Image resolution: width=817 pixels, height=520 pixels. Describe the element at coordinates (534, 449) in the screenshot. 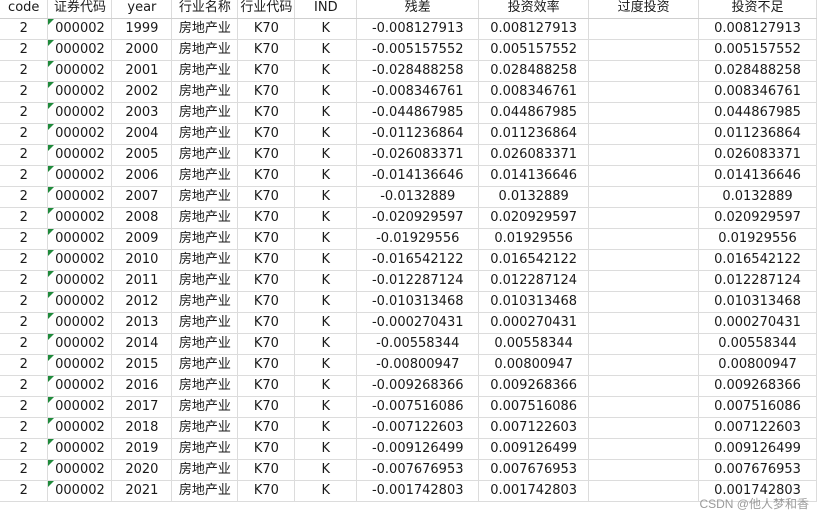

I see `investment-efficiency-cell: 0.009126499` at that location.